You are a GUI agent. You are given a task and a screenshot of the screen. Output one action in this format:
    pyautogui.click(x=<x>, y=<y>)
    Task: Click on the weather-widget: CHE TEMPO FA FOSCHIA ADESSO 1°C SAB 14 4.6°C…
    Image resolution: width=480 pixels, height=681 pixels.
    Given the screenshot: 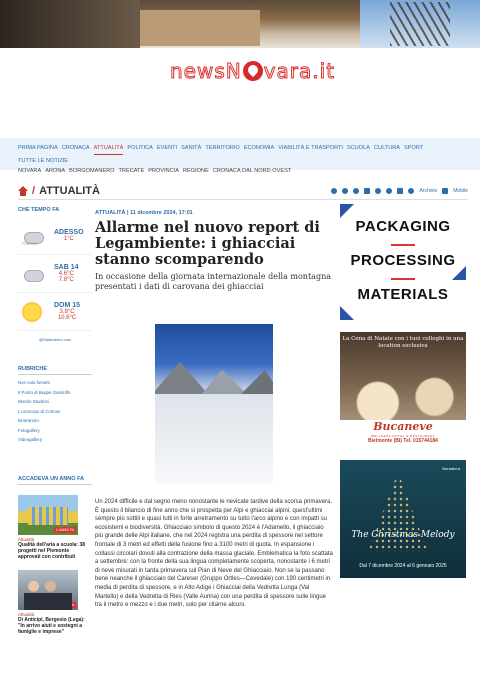 What is the action you would take?
    pyautogui.click(x=55, y=274)
    